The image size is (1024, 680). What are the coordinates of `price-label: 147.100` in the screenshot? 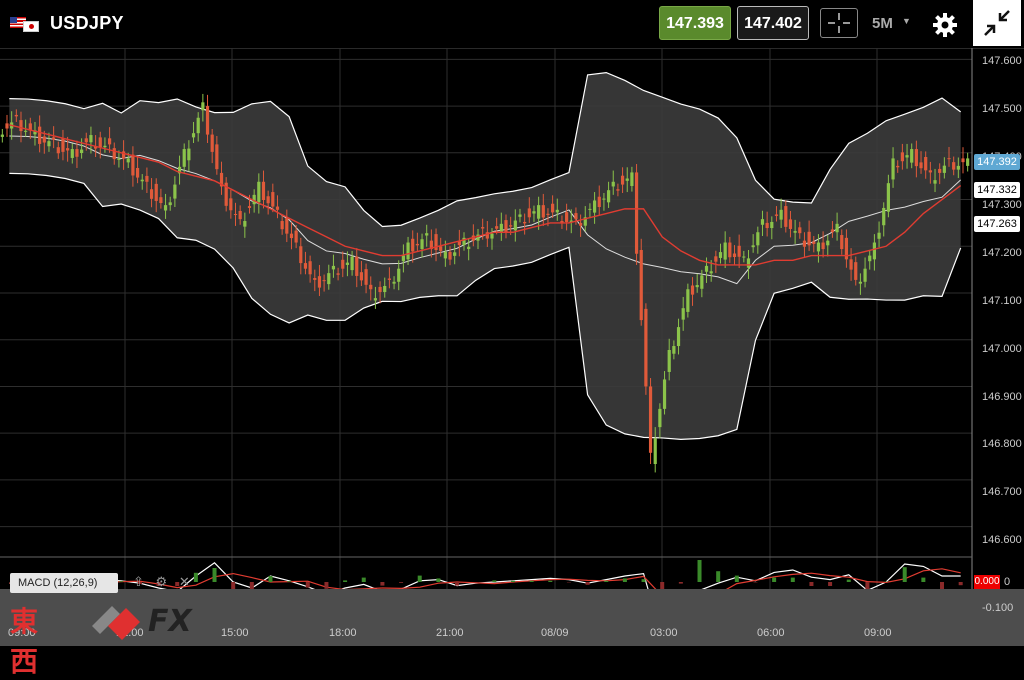 It's located at (1002, 301).